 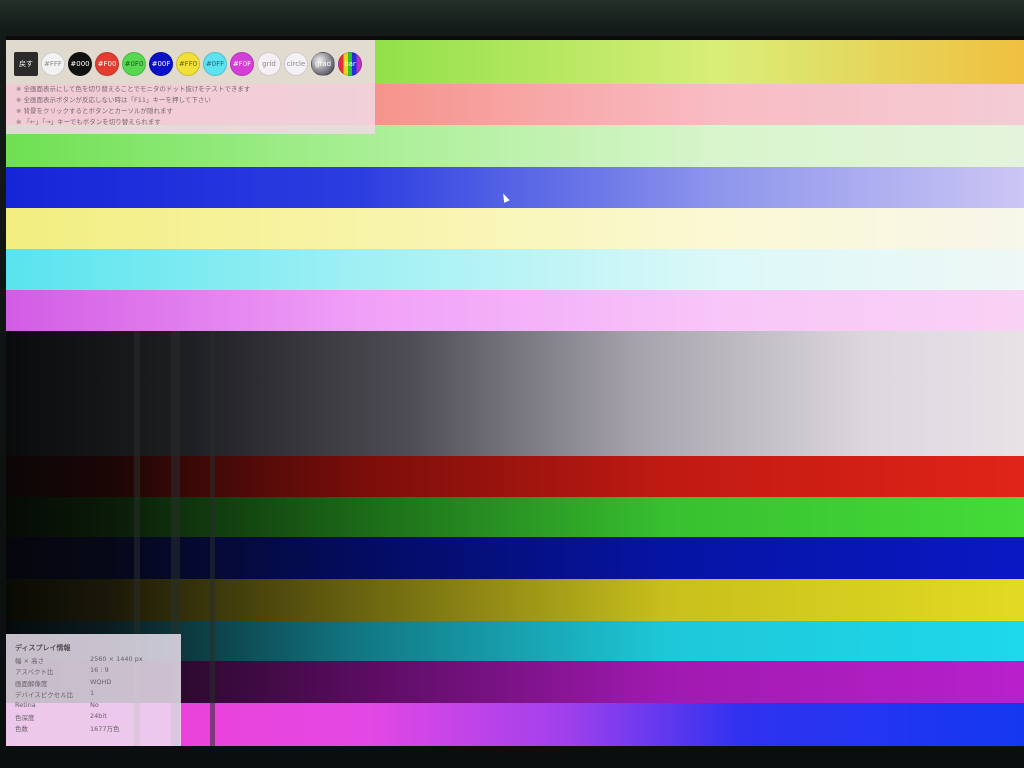 What do you see at coordinates (79, 671) in the screenshot?
I see `info-row: アスペクト比 16 : 9` at bounding box center [79, 671].